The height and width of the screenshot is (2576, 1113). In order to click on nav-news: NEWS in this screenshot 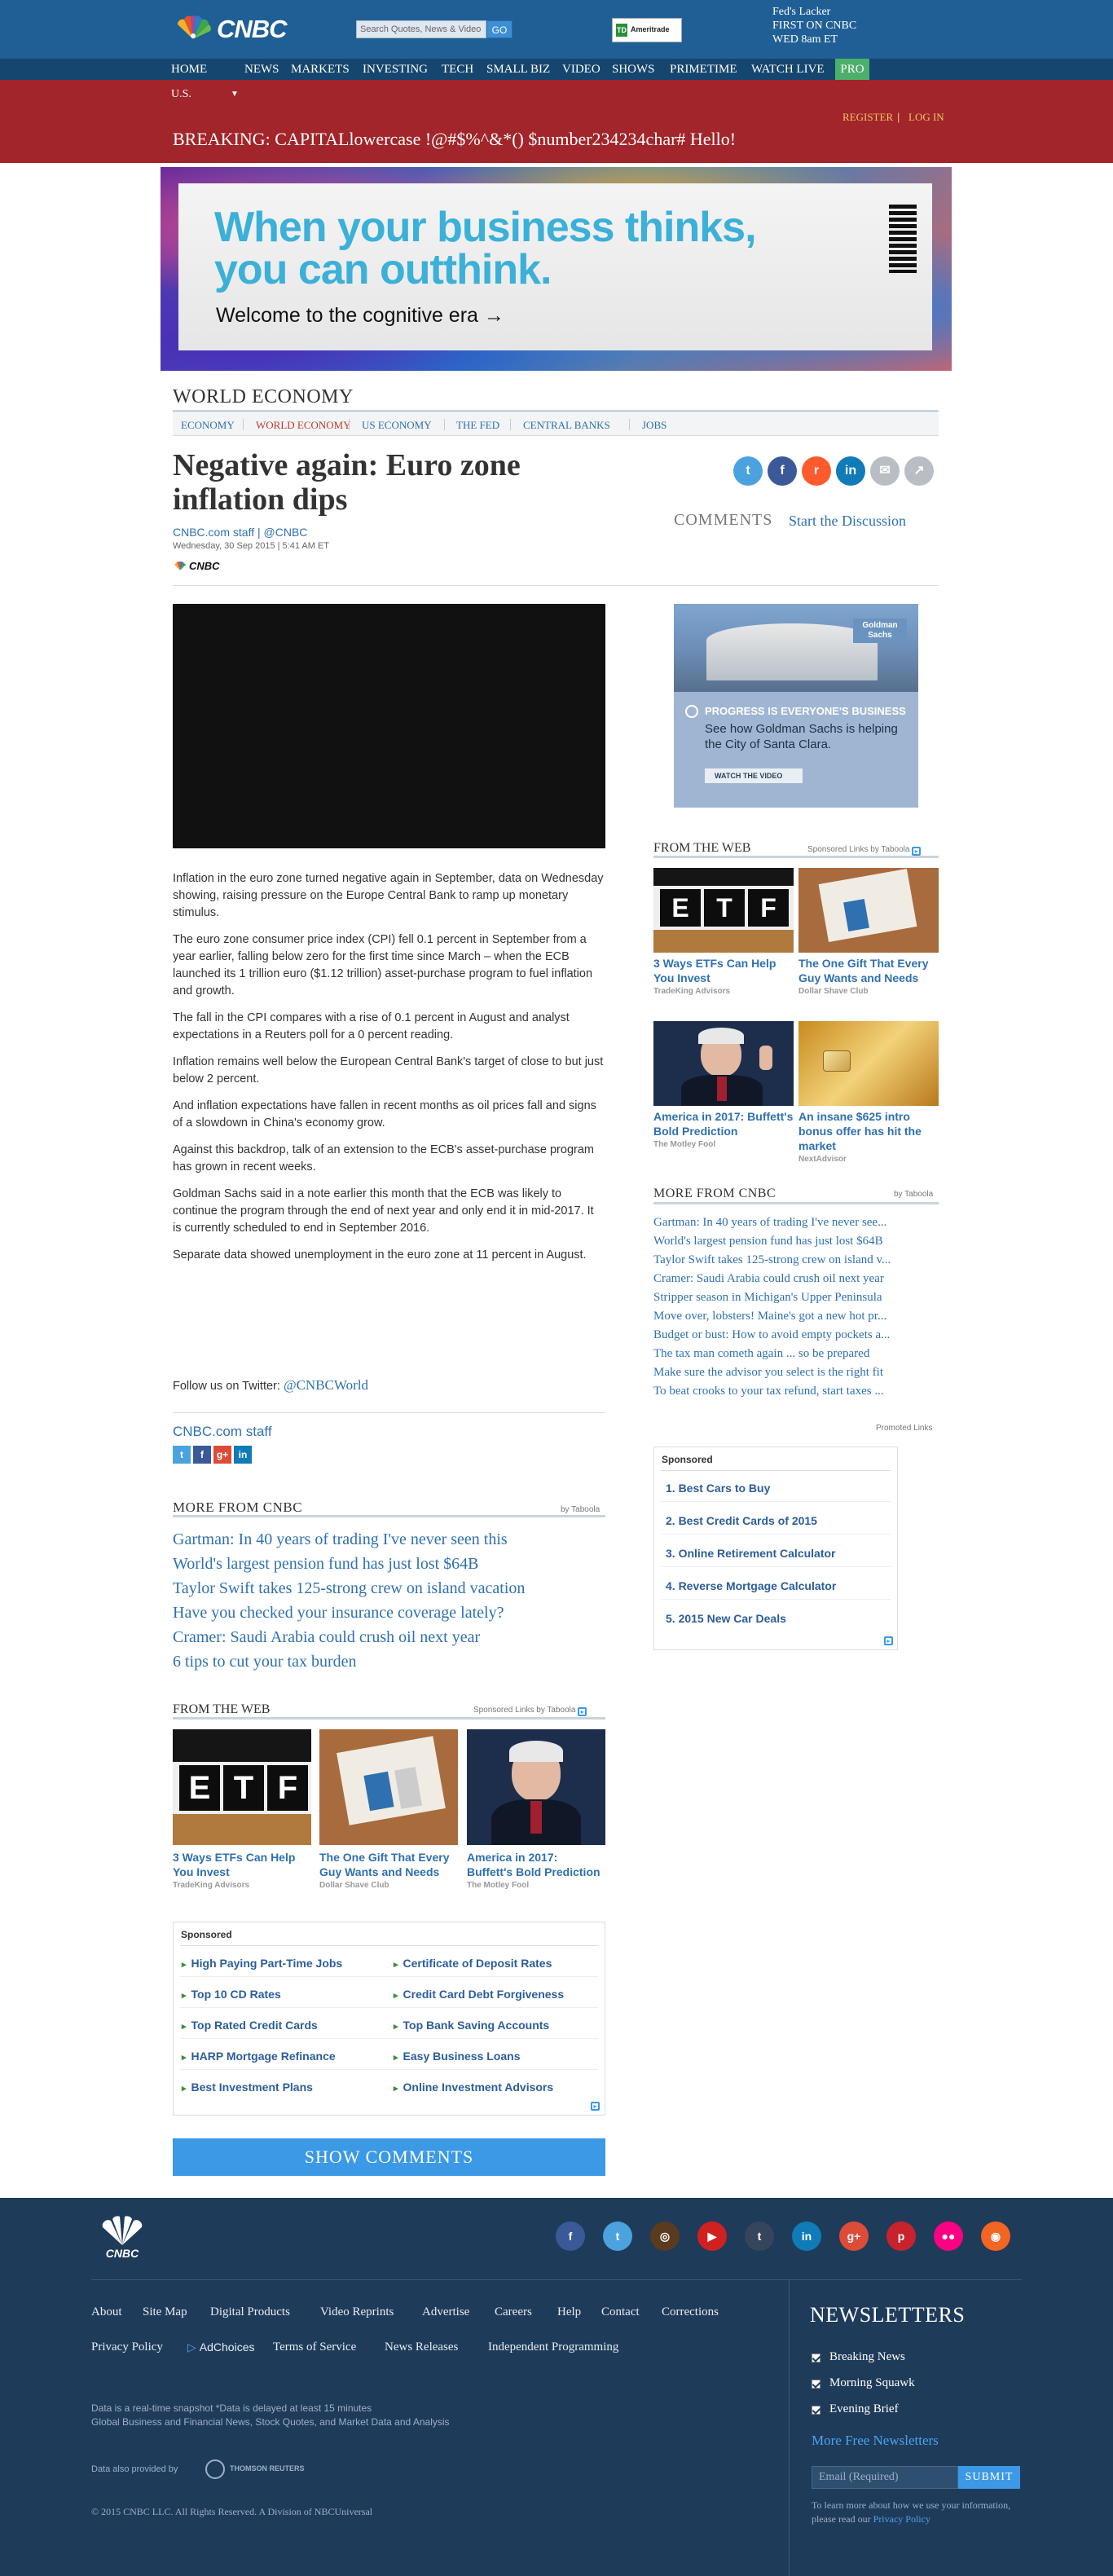, I will do `click(261, 70)`.